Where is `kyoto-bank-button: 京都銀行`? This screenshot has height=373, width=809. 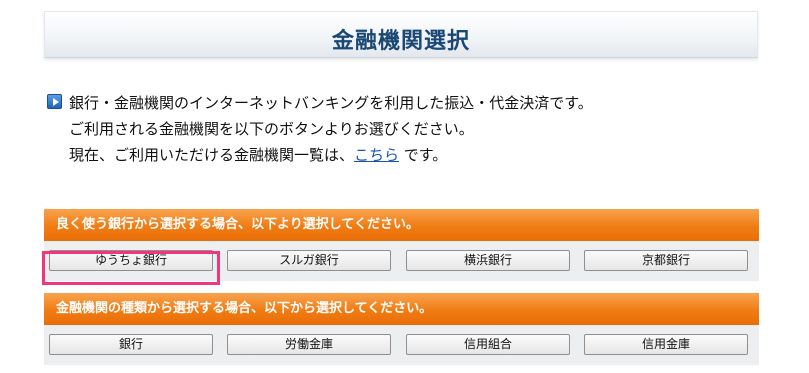 kyoto-bank-button: 京都銀行 is located at coordinates (666, 260).